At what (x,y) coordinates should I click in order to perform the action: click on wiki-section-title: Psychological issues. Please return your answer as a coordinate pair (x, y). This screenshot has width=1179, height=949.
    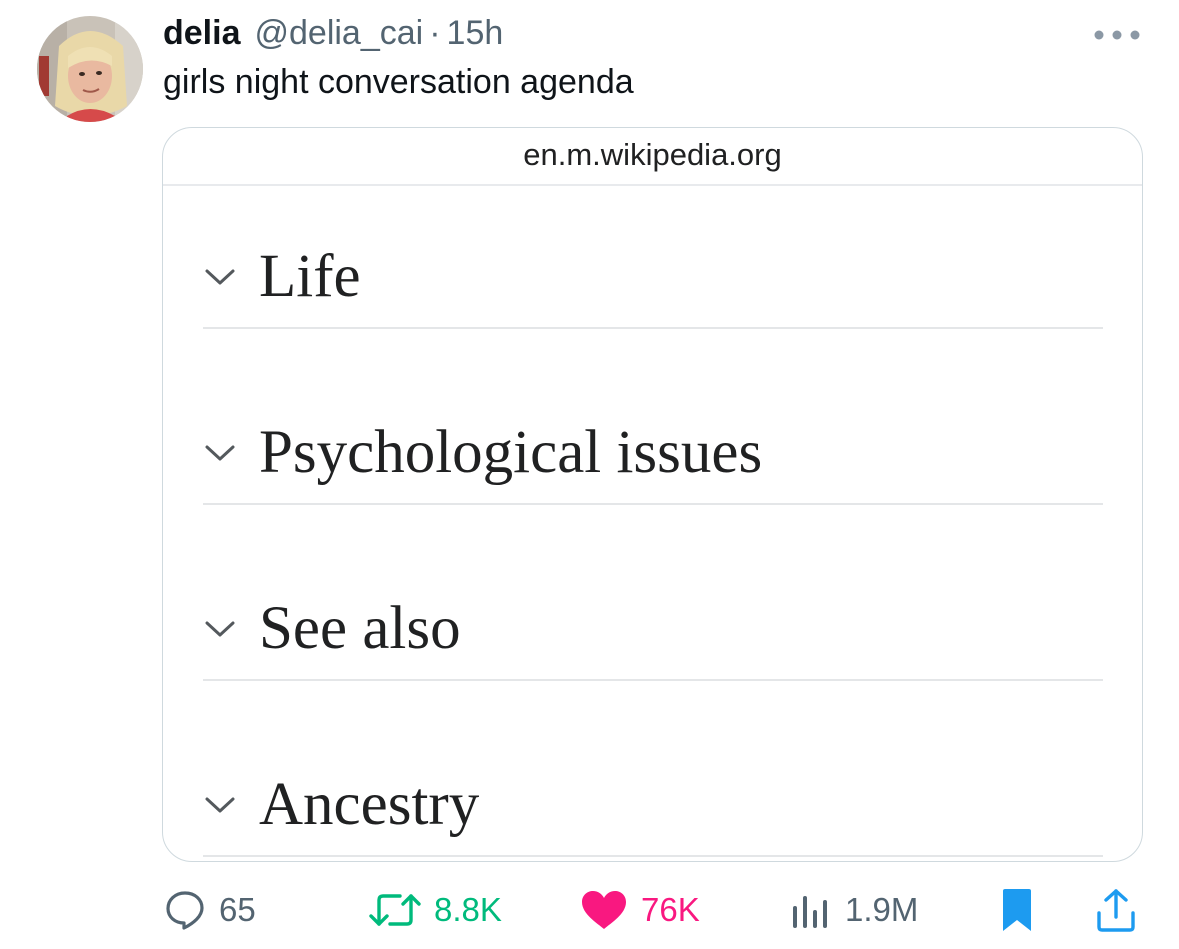
    Looking at the image, I should click on (511, 452).